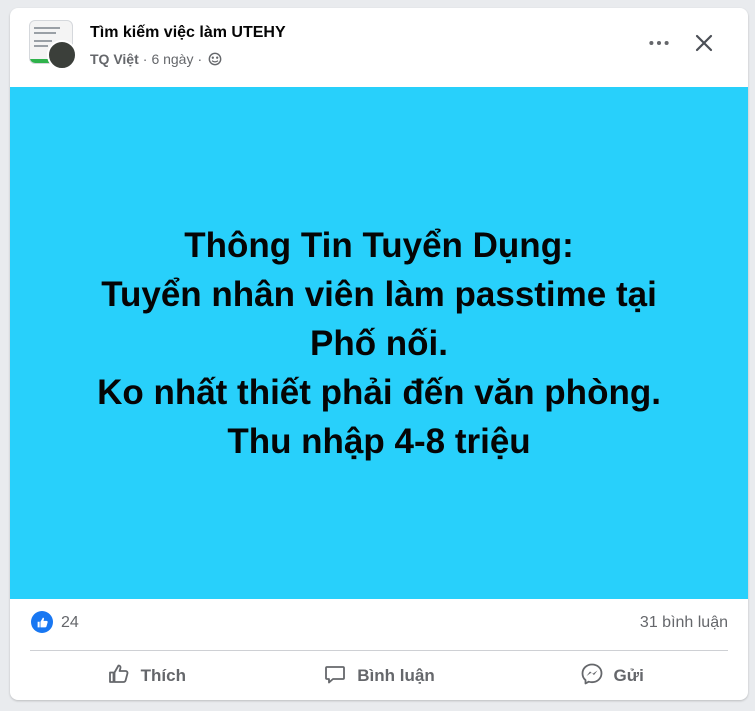 The width and height of the screenshot is (755, 711). I want to click on post-line: Tuyển nhân viên làm passtime tại, so click(379, 294).